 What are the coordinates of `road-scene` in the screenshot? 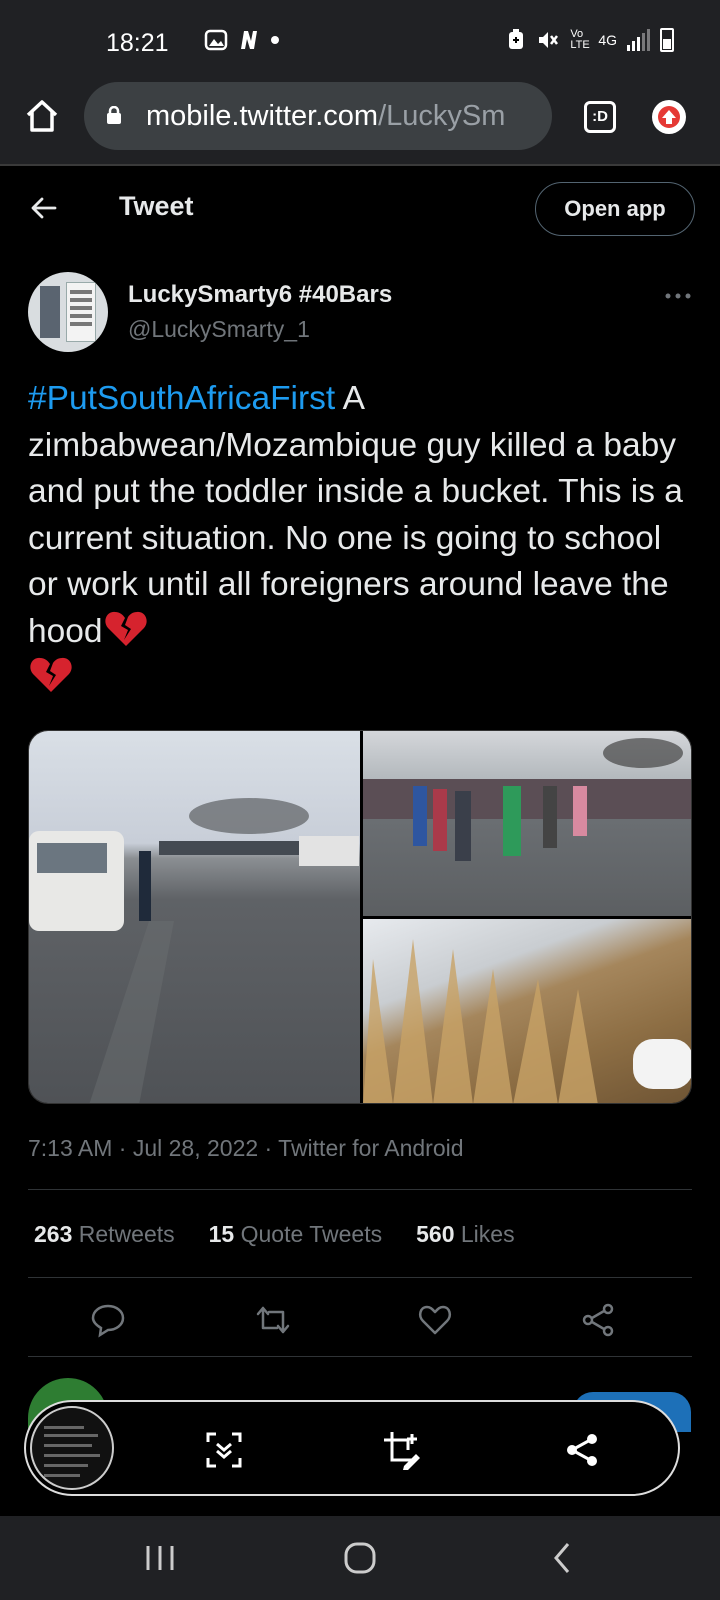 It's located at (194, 950).